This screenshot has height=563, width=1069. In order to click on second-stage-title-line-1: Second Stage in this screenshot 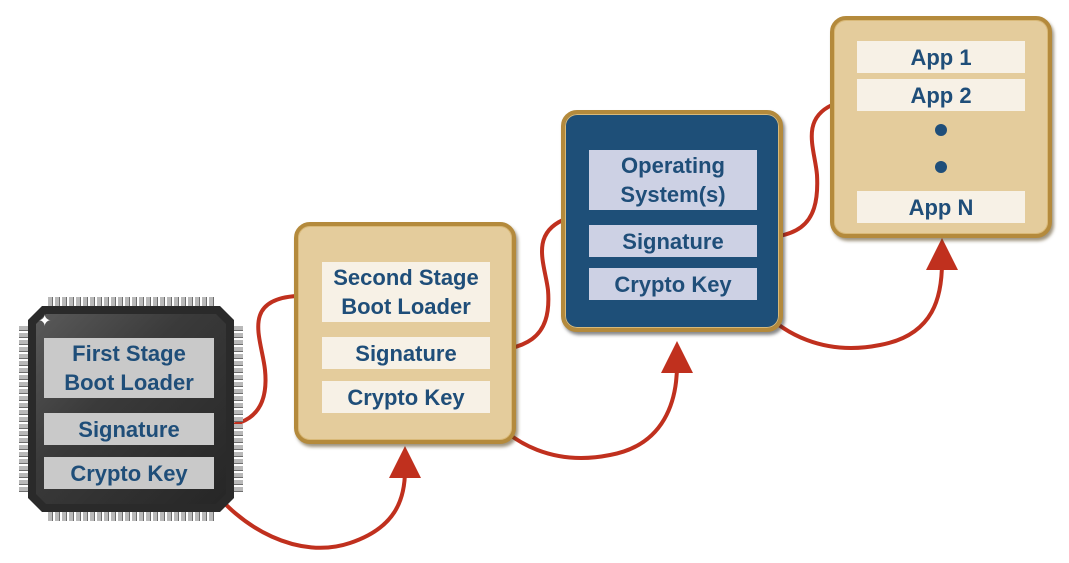, I will do `click(406, 277)`.